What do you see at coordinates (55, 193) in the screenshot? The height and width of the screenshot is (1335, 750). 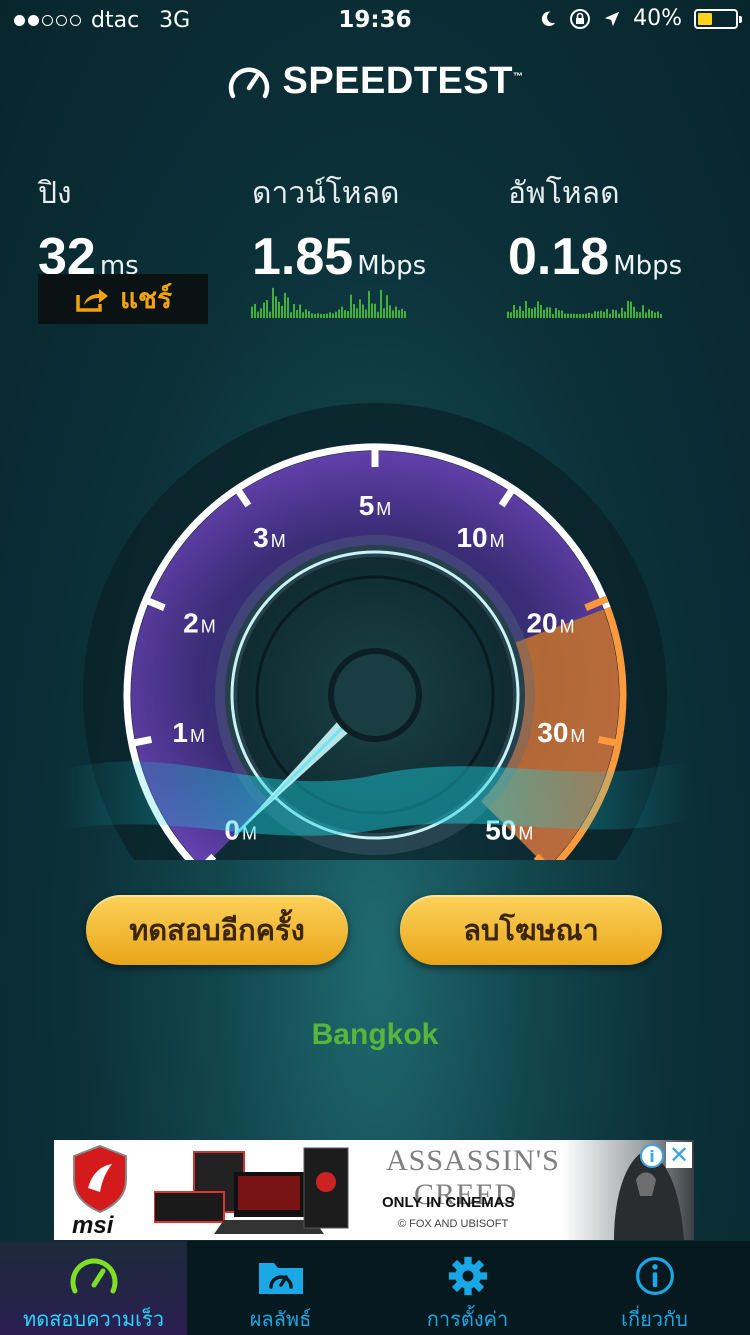 I see `ping-label: ปิง` at bounding box center [55, 193].